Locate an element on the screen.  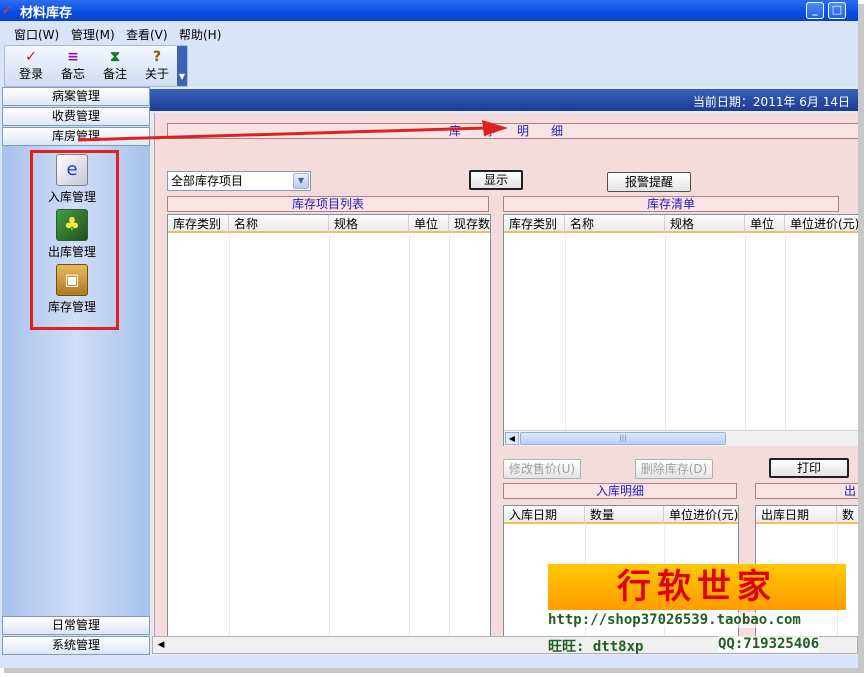
table-header: 出库日期 数 is located at coordinates (807, 515).